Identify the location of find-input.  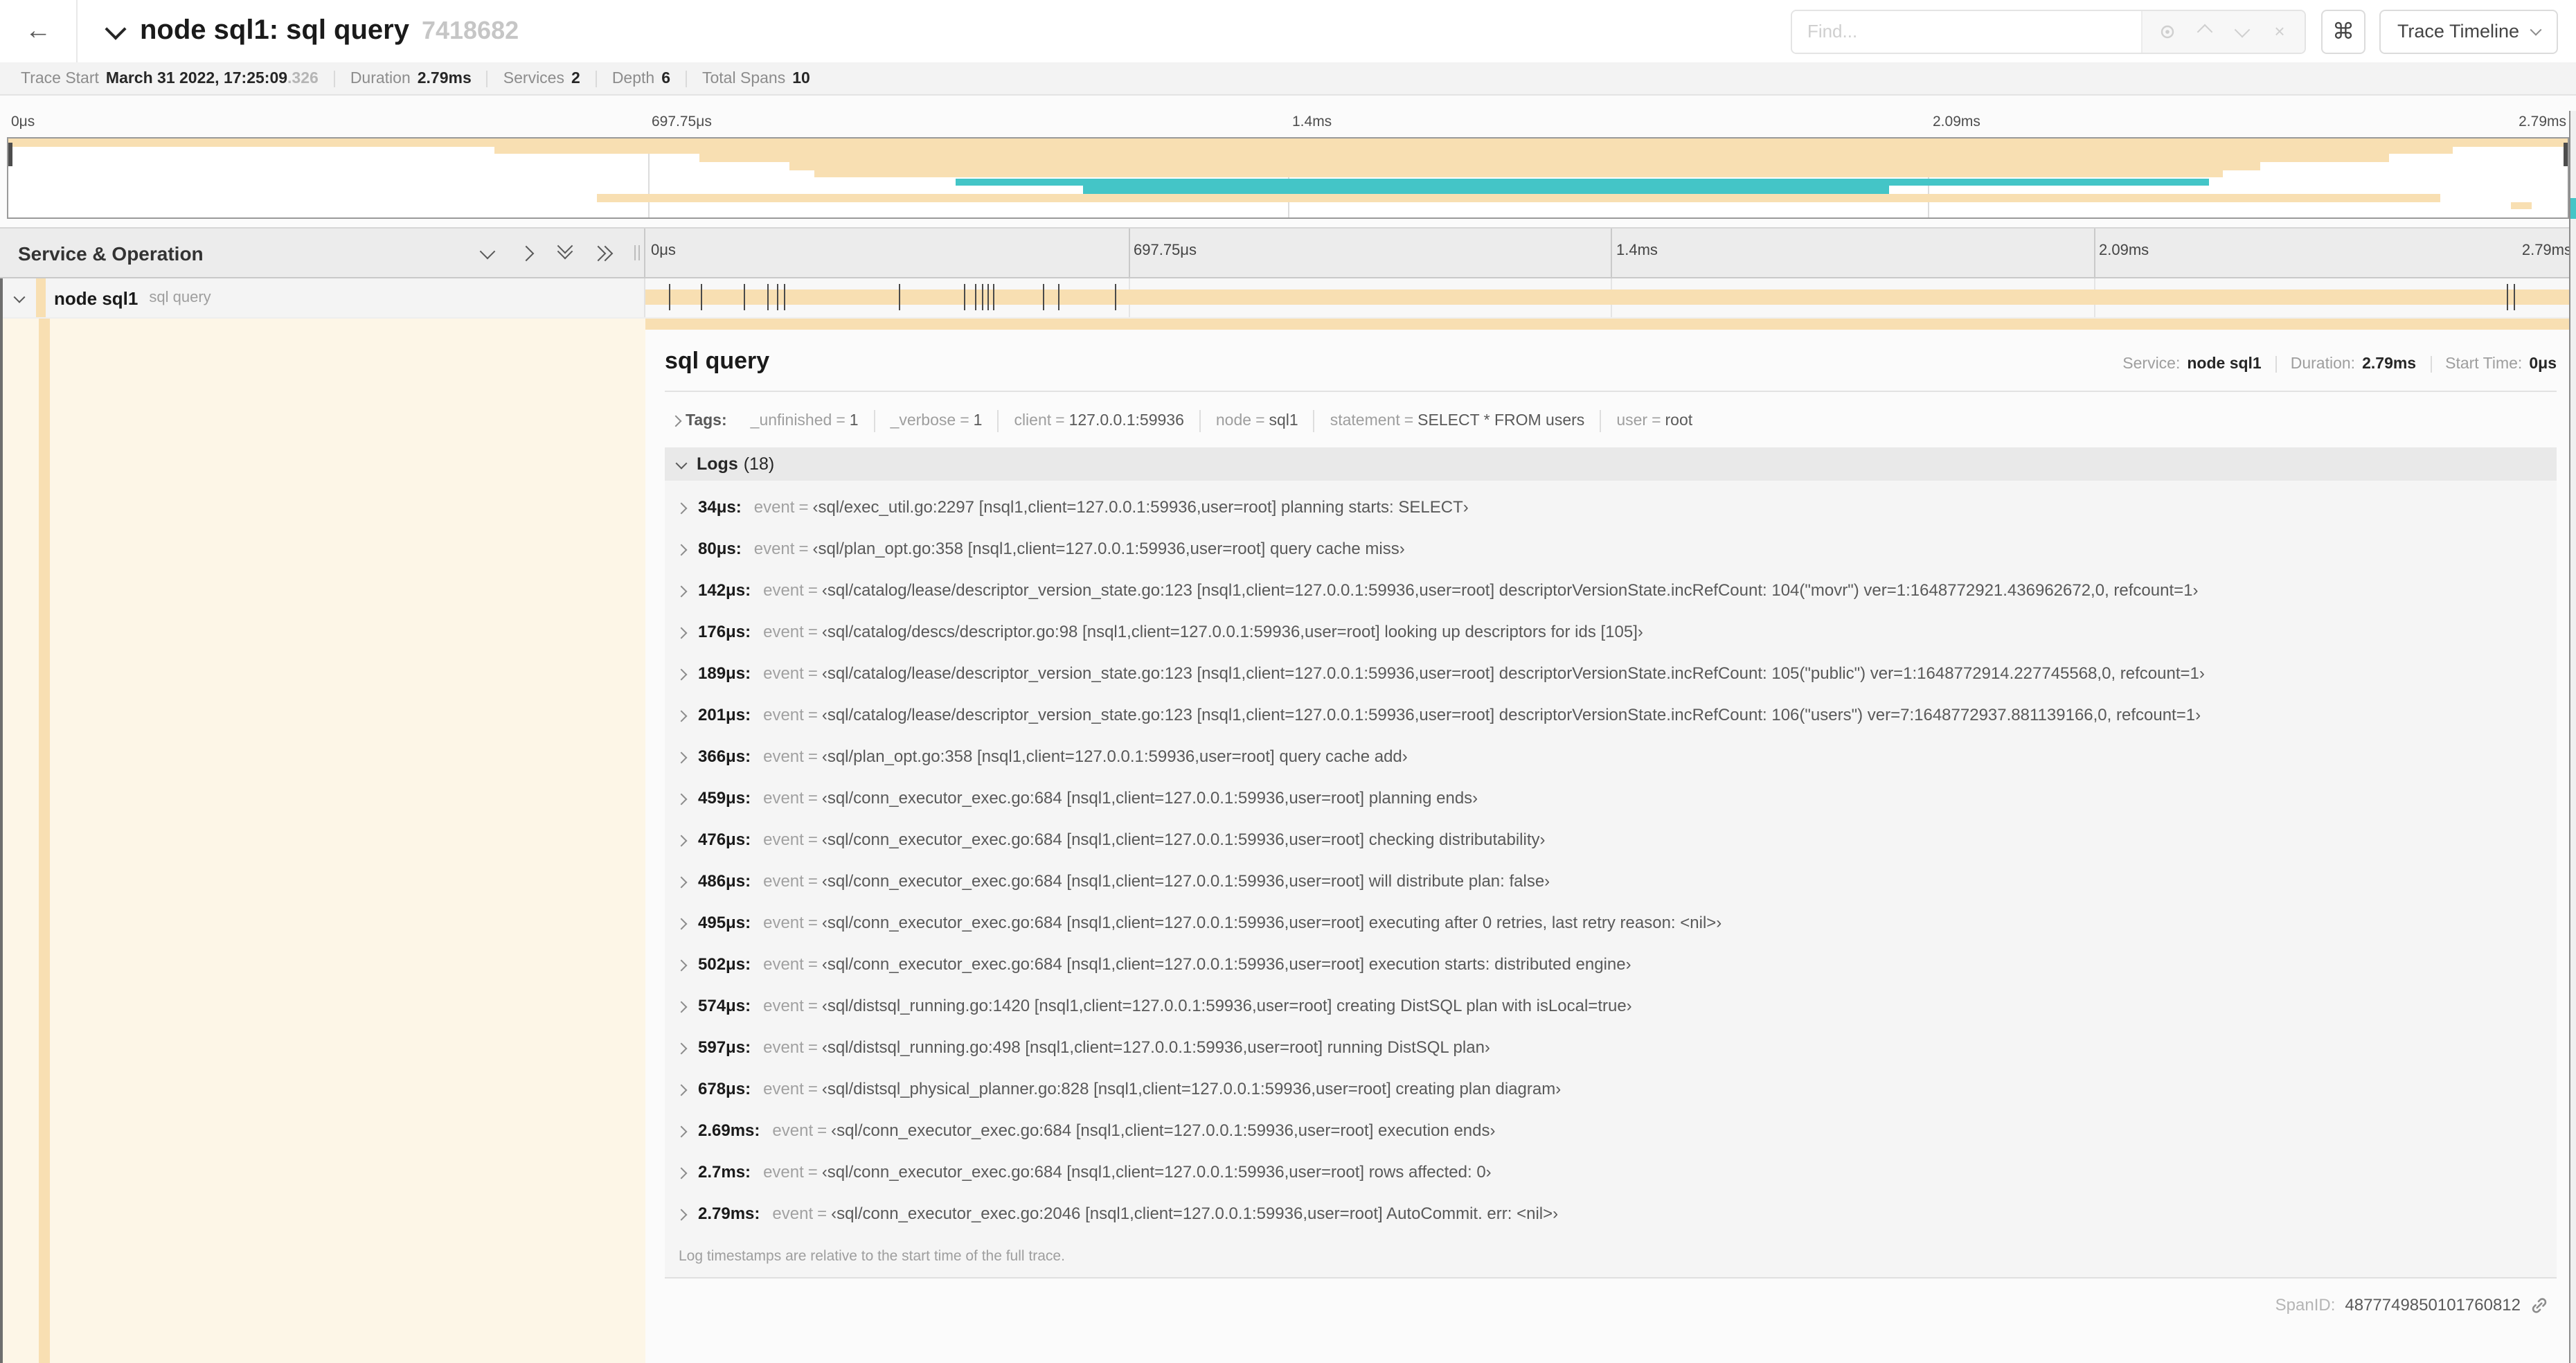
(1966, 31).